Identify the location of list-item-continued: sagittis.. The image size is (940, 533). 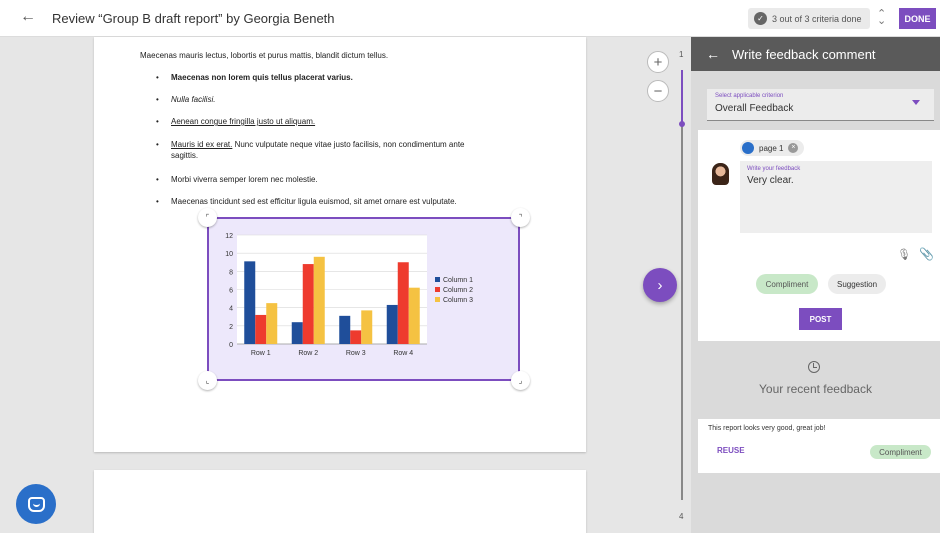
(185, 155).